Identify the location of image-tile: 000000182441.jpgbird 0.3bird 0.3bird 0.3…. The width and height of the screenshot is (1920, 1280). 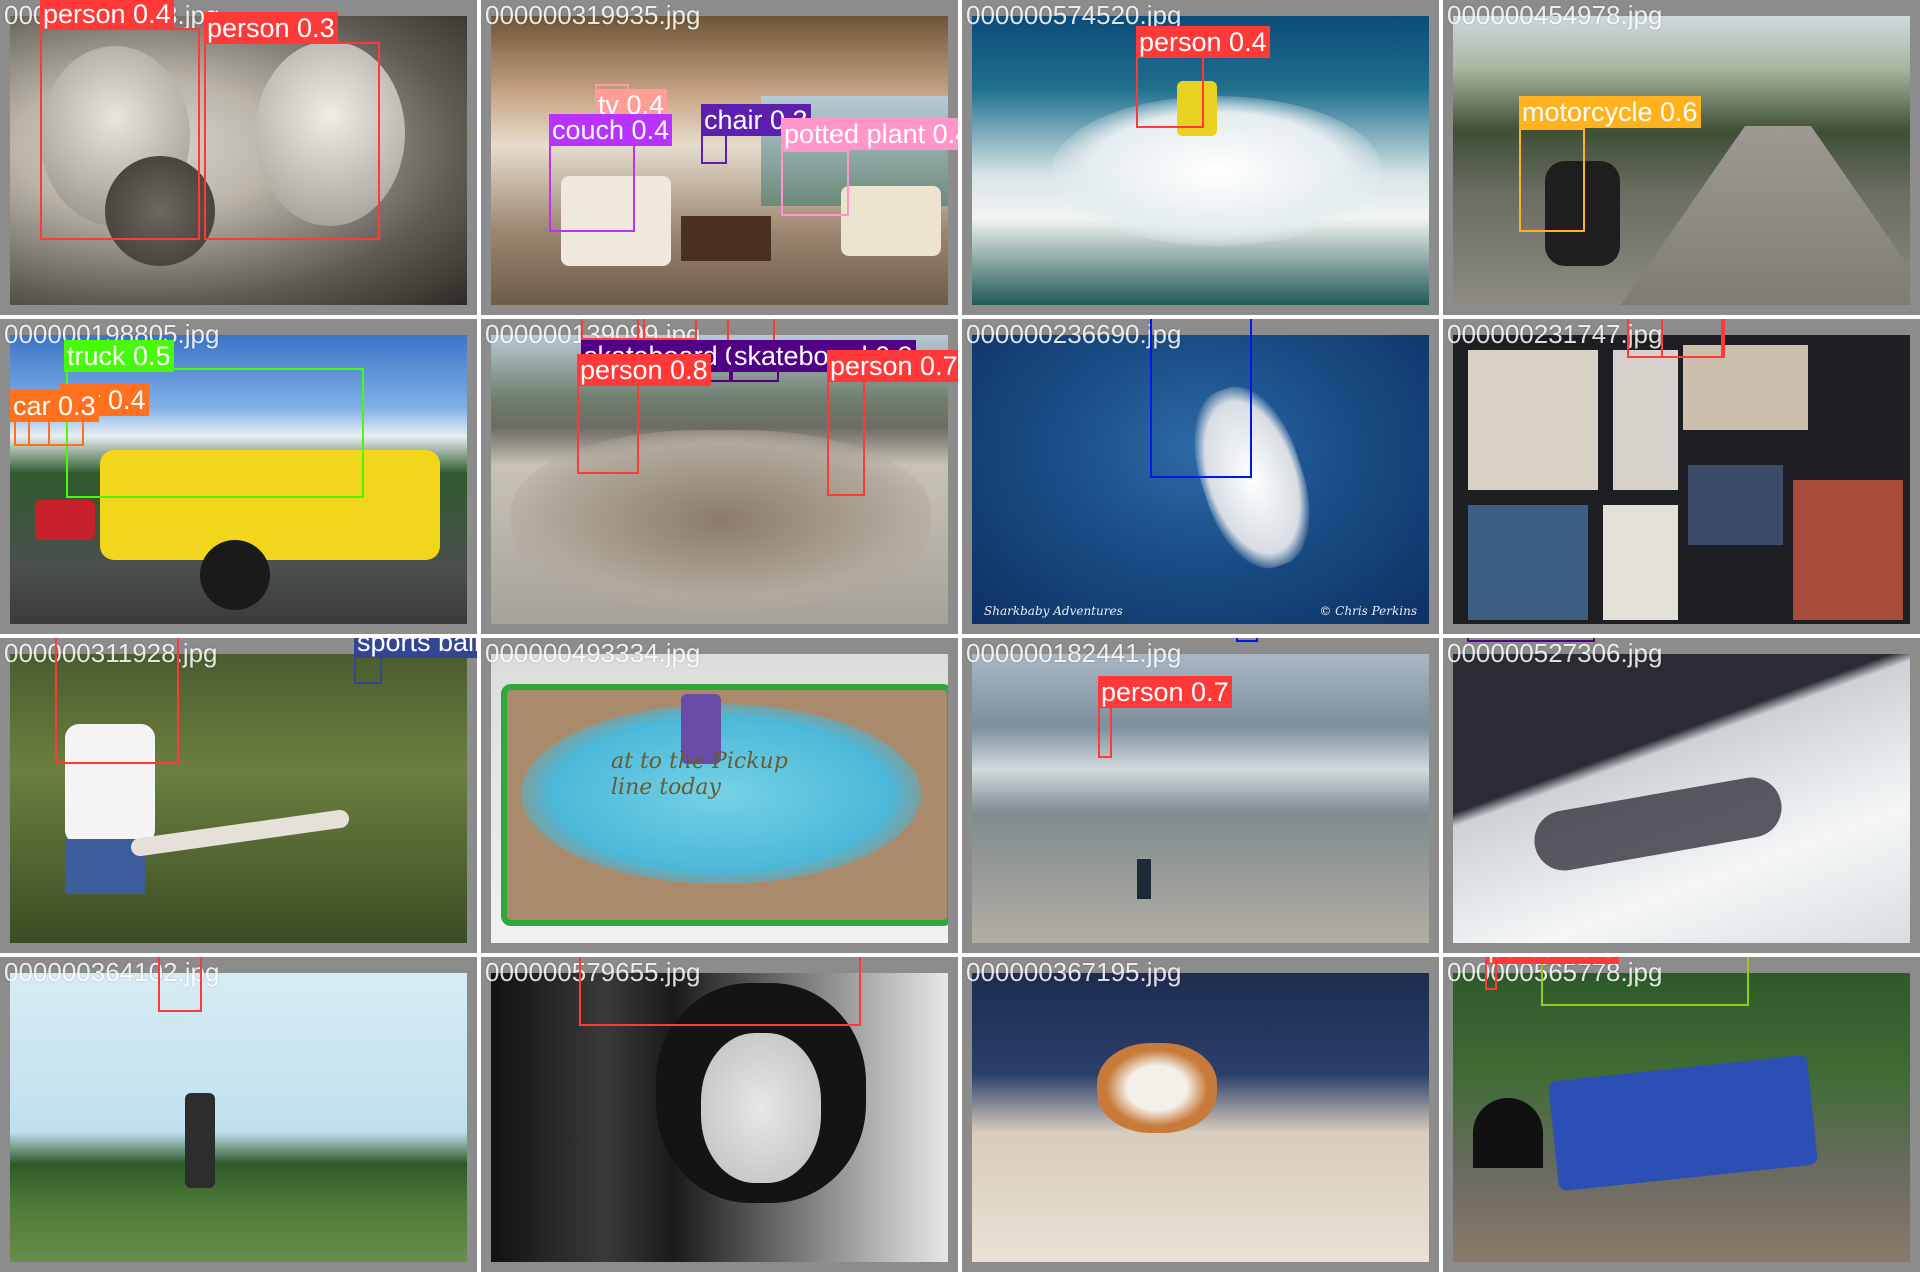
(1200, 795).